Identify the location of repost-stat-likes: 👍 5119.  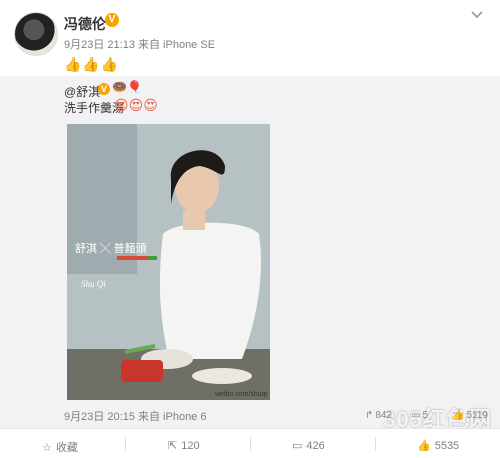
(470, 415).